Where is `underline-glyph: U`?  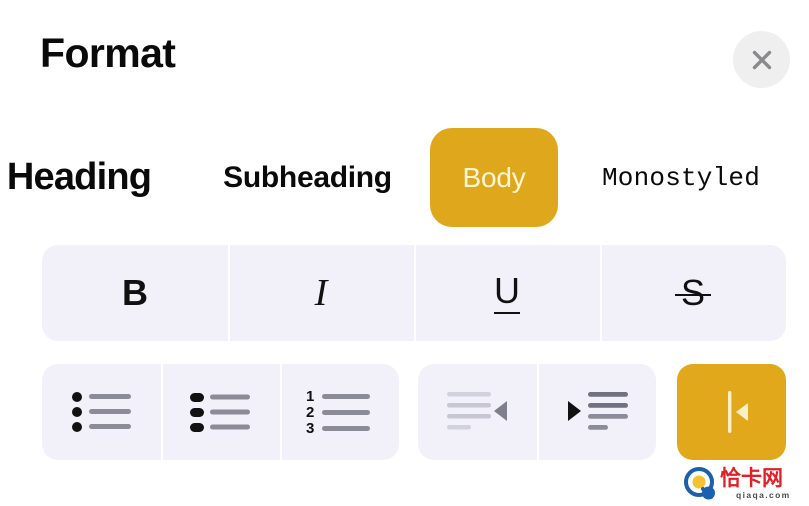 underline-glyph: U is located at coordinates (507, 293).